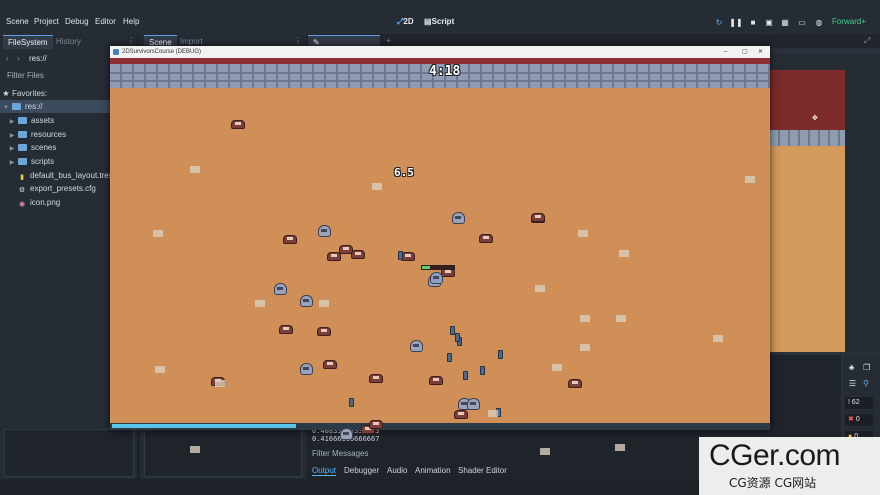  Describe the element at coordinates (745, 52) in the screenshot. I see `maximize-icon: ▢` at that location.